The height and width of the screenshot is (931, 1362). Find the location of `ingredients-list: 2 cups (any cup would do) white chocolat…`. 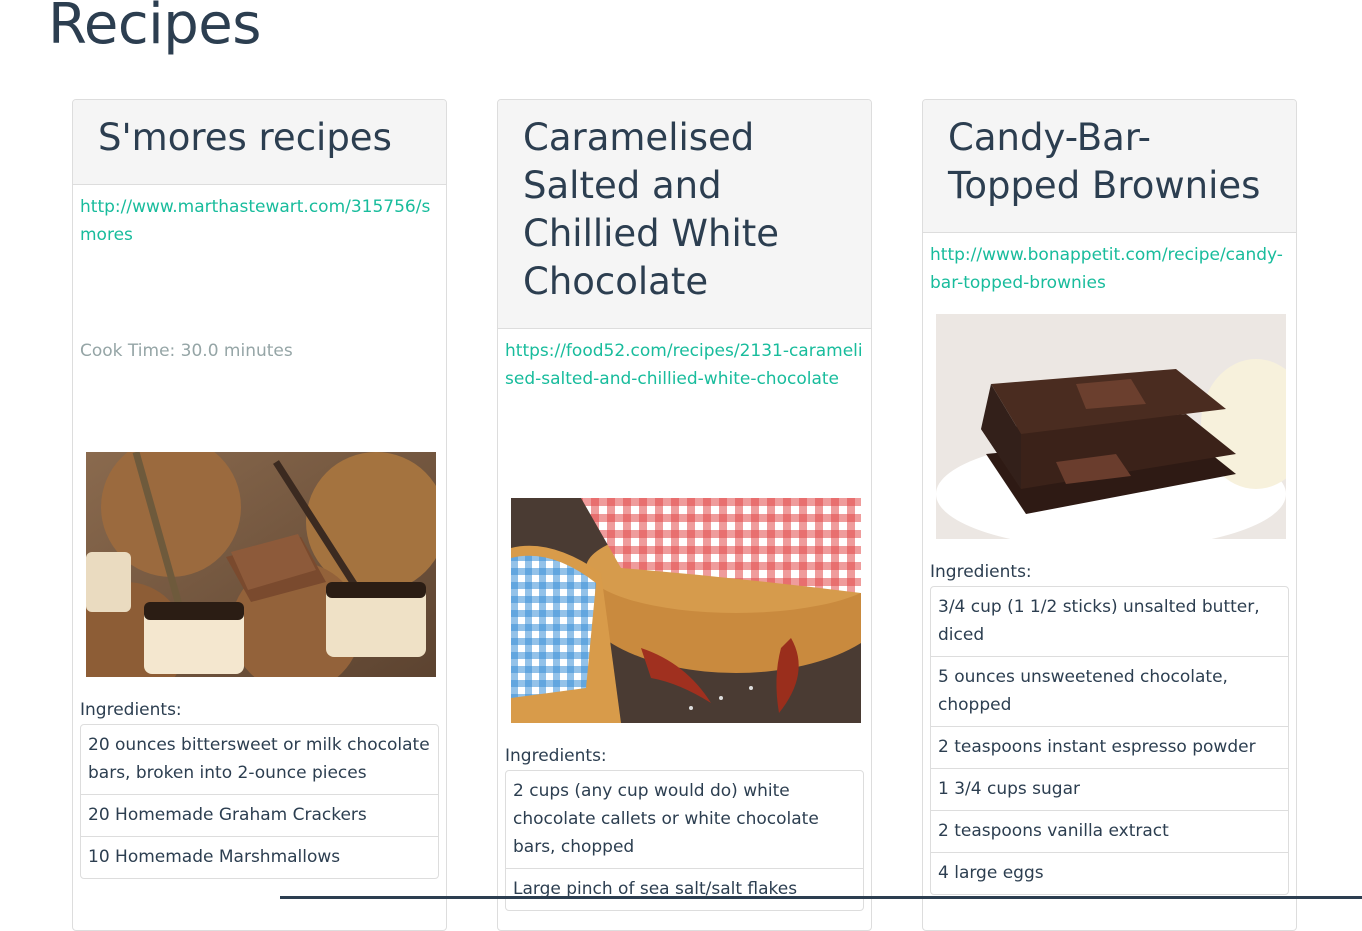

ingredients-list: 2 cups (any cup would do) white chocolat… is located at coordinates (684, 840).